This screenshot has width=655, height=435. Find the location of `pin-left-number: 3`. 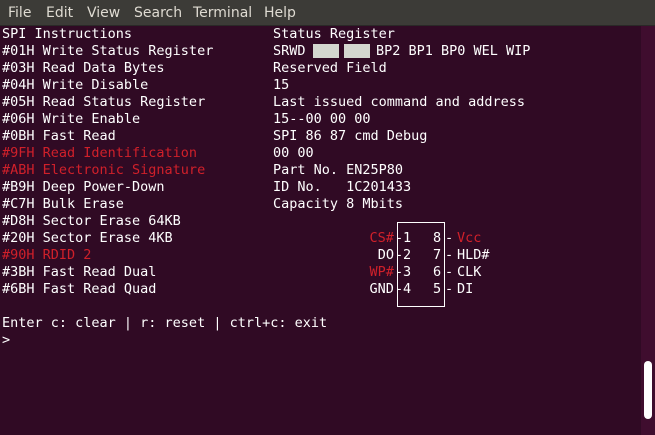

pin-left-number: 3 is located at coordinates (407, 272).